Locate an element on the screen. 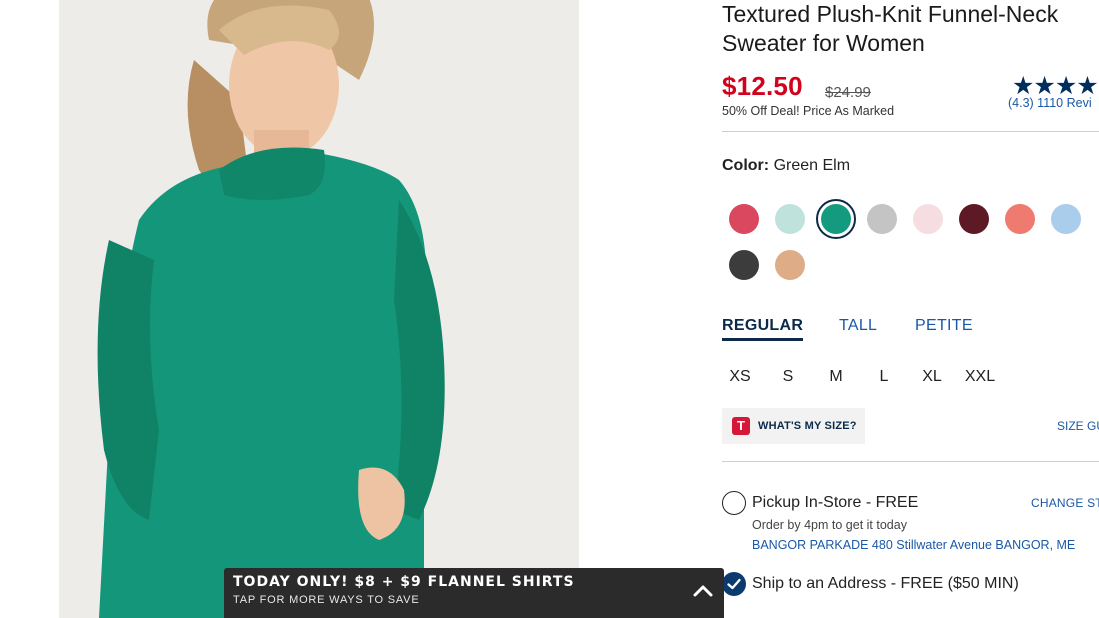 The image size is (1099, 618). pickup-label: Pickup In-Store - FREE is located at coordinates (835, 503).